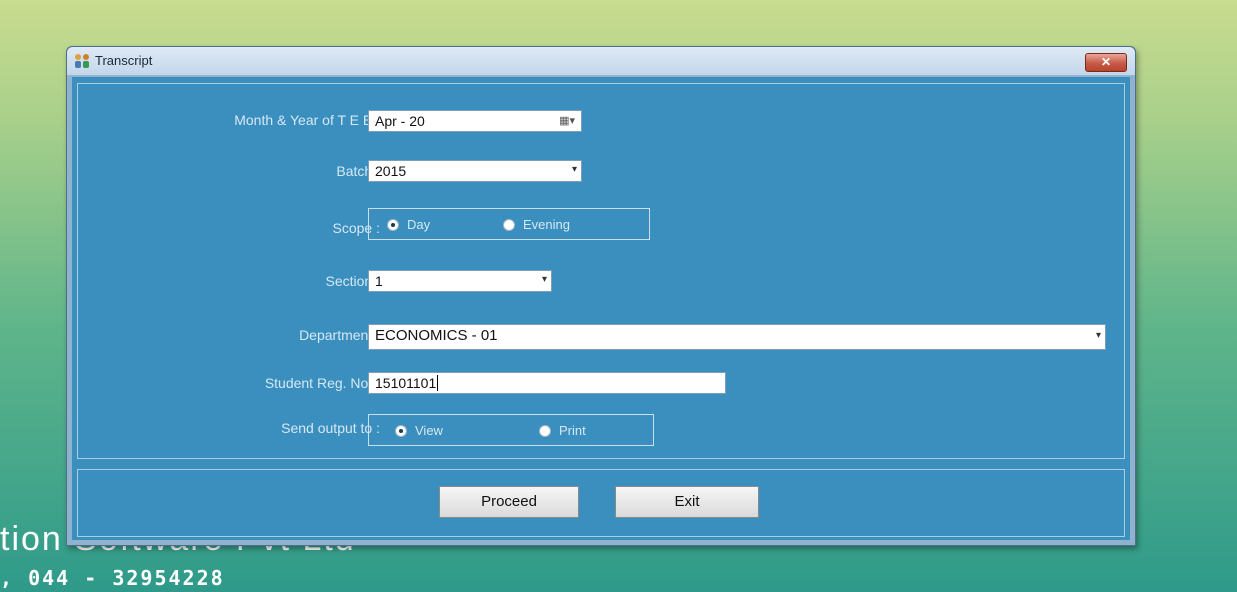  What do you see at coordinates (330, 428) in the screenshot?
I see `send-output-label: Send output to :` at bounding box center [330, 428].